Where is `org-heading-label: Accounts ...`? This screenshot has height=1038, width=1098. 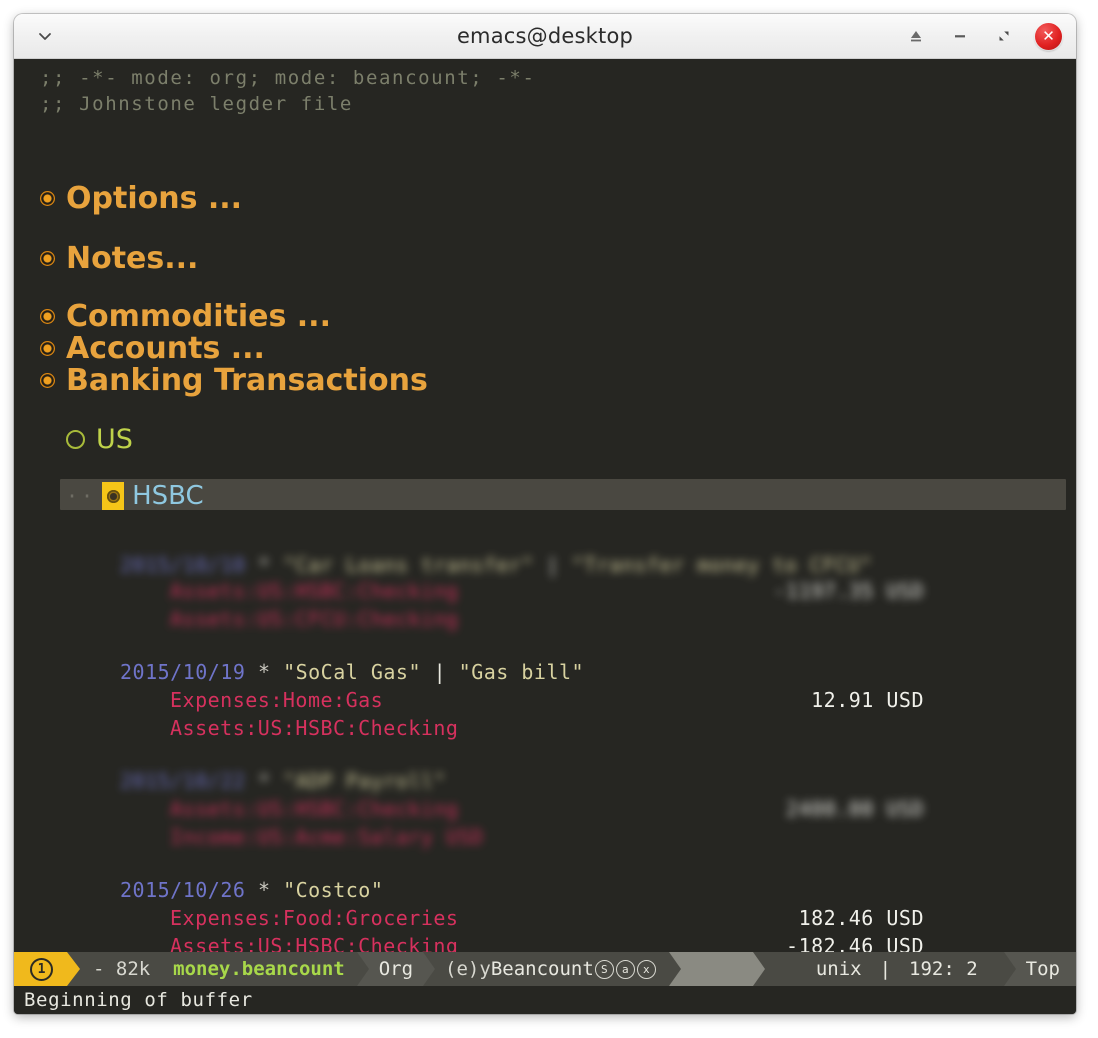 org-heading-label: Accounts ... is located at coordinates (165, 348).